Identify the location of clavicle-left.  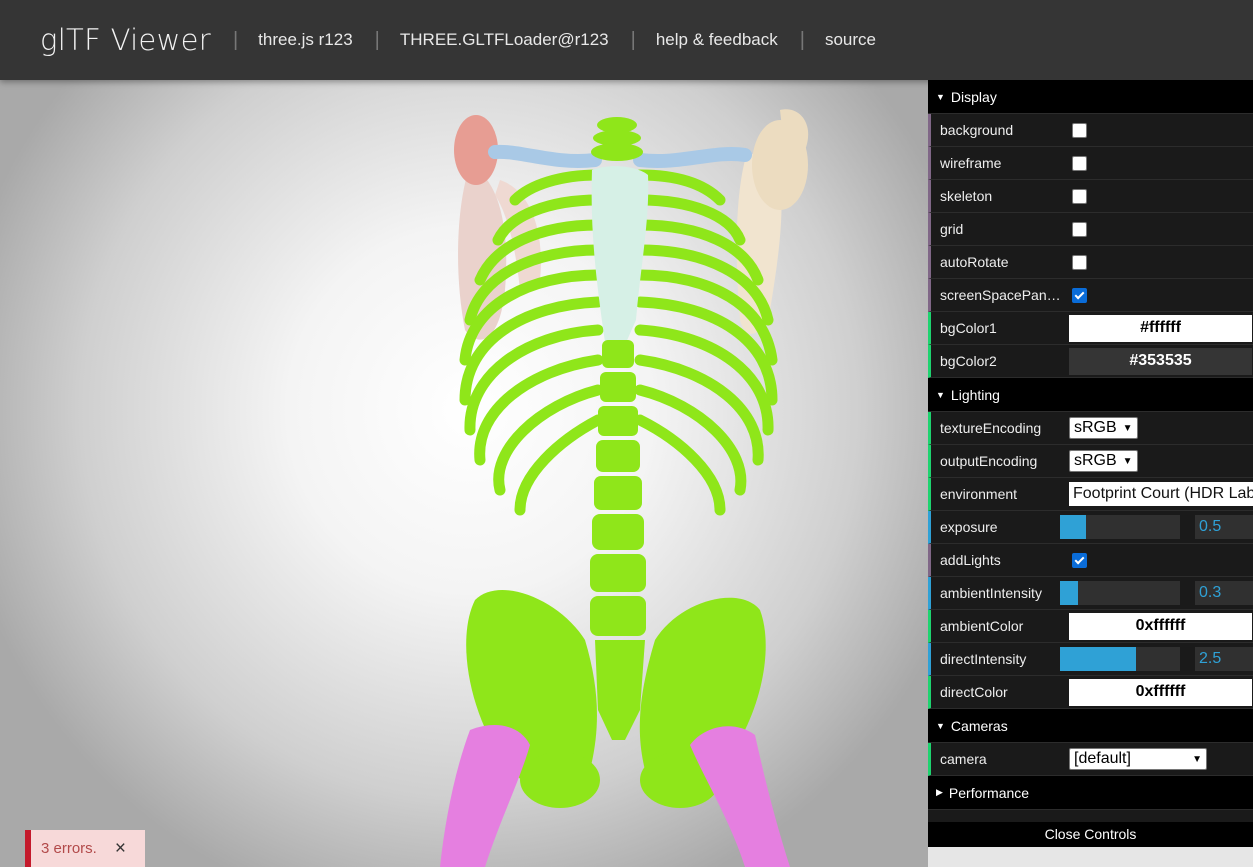
(545, 156).